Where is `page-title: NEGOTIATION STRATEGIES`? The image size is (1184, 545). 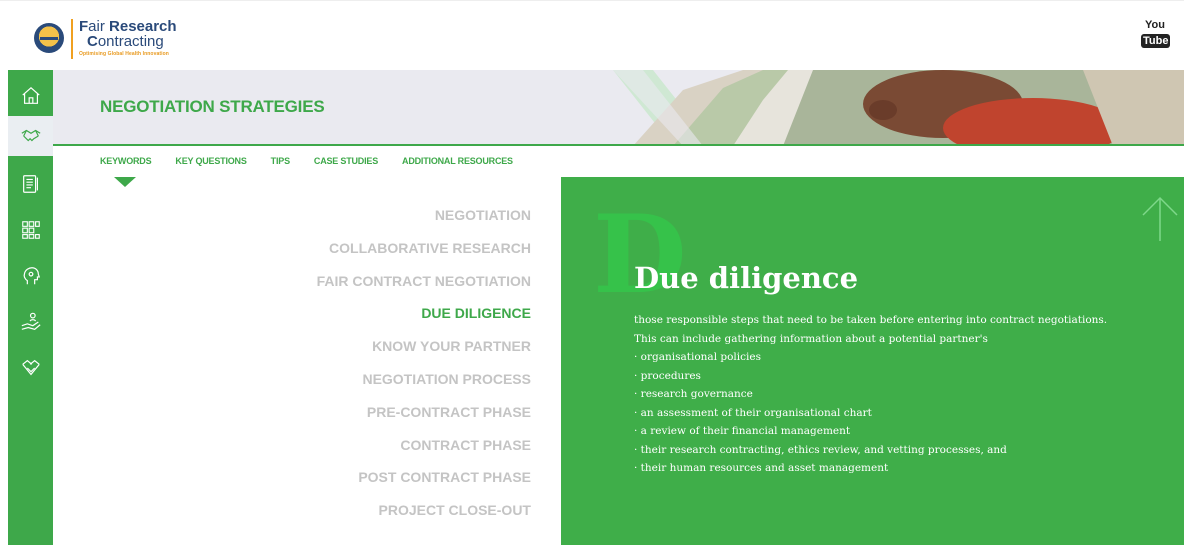
page-title: NEGOTIATION STRATEGIES is located at coordinates (212, 106).